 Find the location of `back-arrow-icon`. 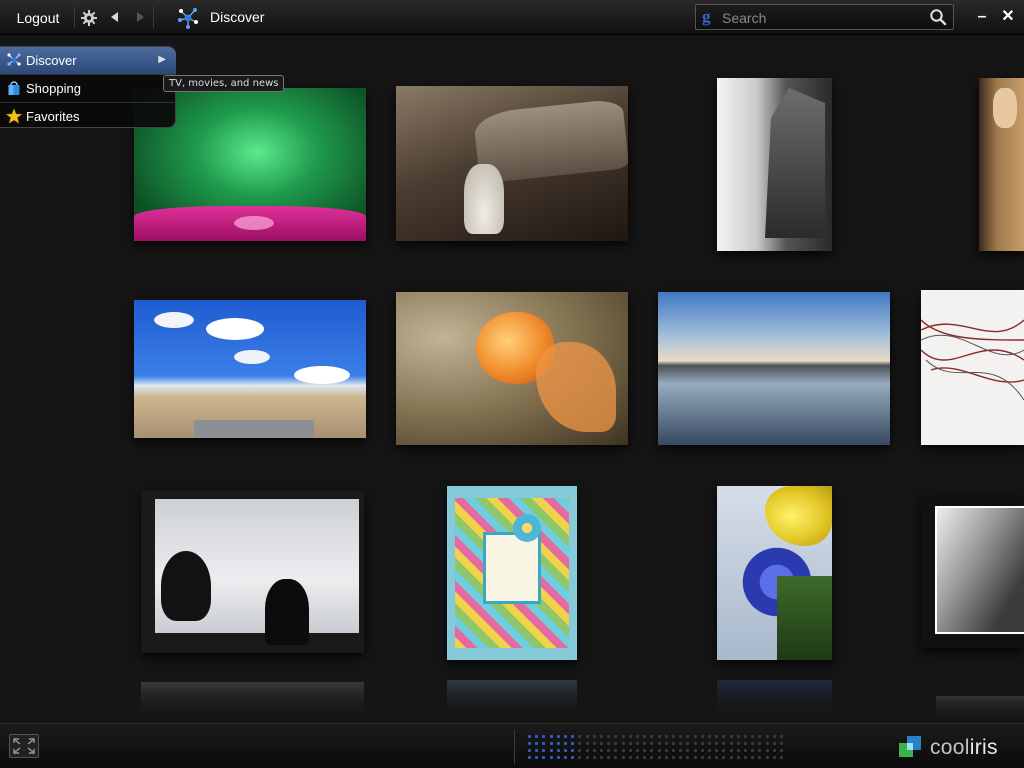

back-arrow-icon is located at coordinates (115, 17).